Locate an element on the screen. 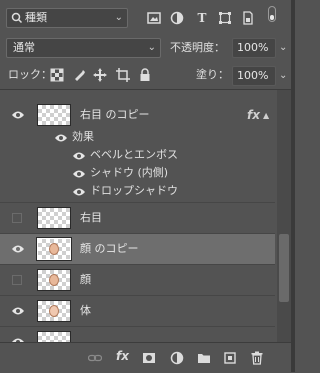 The width and height of the screenshot is (320, 373). filter-toggle is located at coordinates (272, 14).